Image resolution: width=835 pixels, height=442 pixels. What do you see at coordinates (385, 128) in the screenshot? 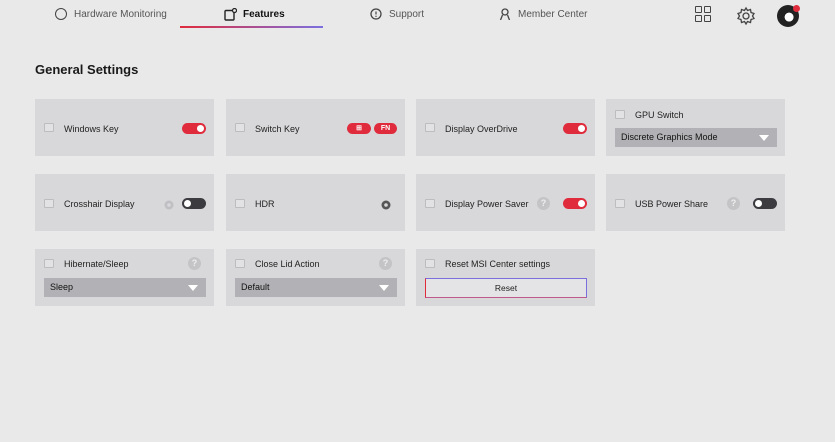
I see `fn-key-option: FN` at bounding box center [385, 128].